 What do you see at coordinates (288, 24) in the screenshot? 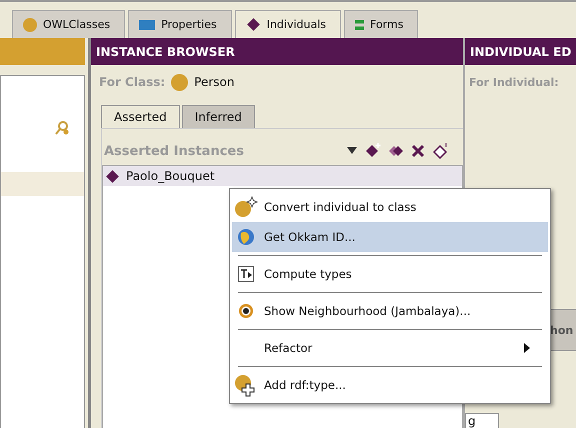
I see `tab: Individuals` at bounding box center [288, 24].